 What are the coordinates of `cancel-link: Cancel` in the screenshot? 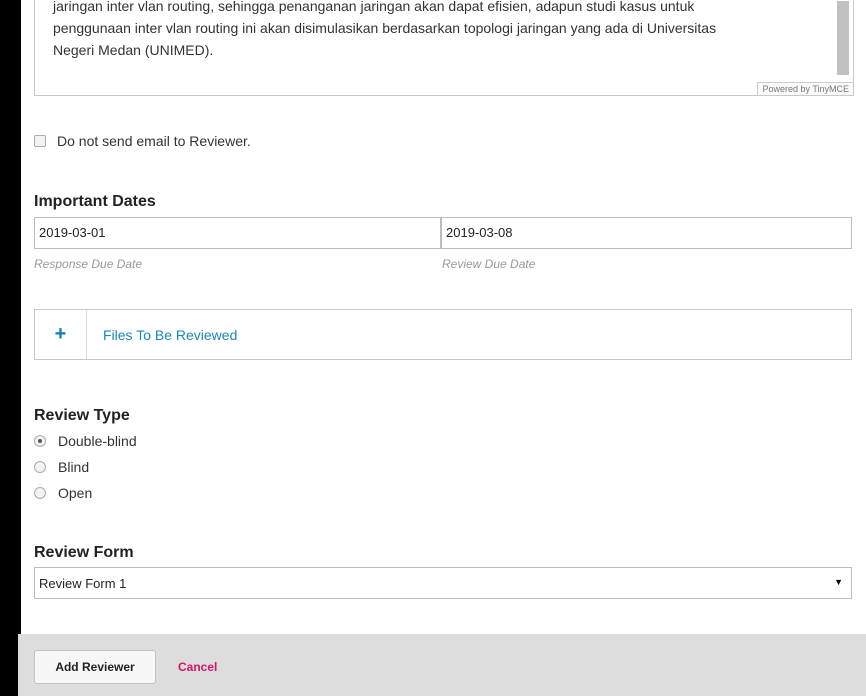 It's located at (197, 667).